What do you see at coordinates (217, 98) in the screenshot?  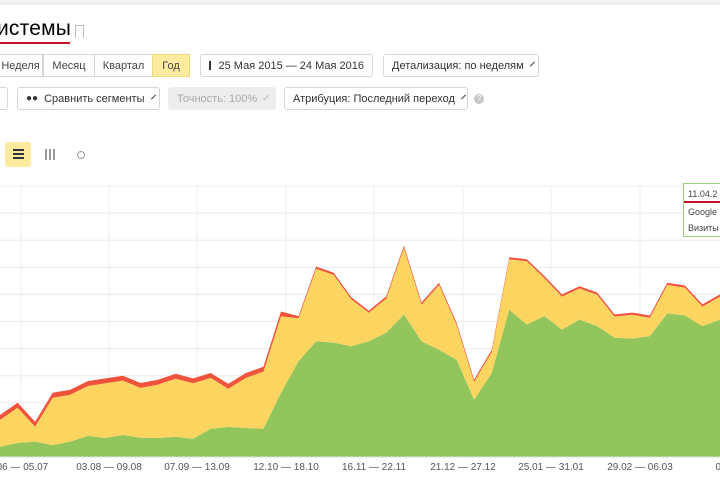 I see `accuracy-label: Точность: 100%` at bounding box center [217, 98].